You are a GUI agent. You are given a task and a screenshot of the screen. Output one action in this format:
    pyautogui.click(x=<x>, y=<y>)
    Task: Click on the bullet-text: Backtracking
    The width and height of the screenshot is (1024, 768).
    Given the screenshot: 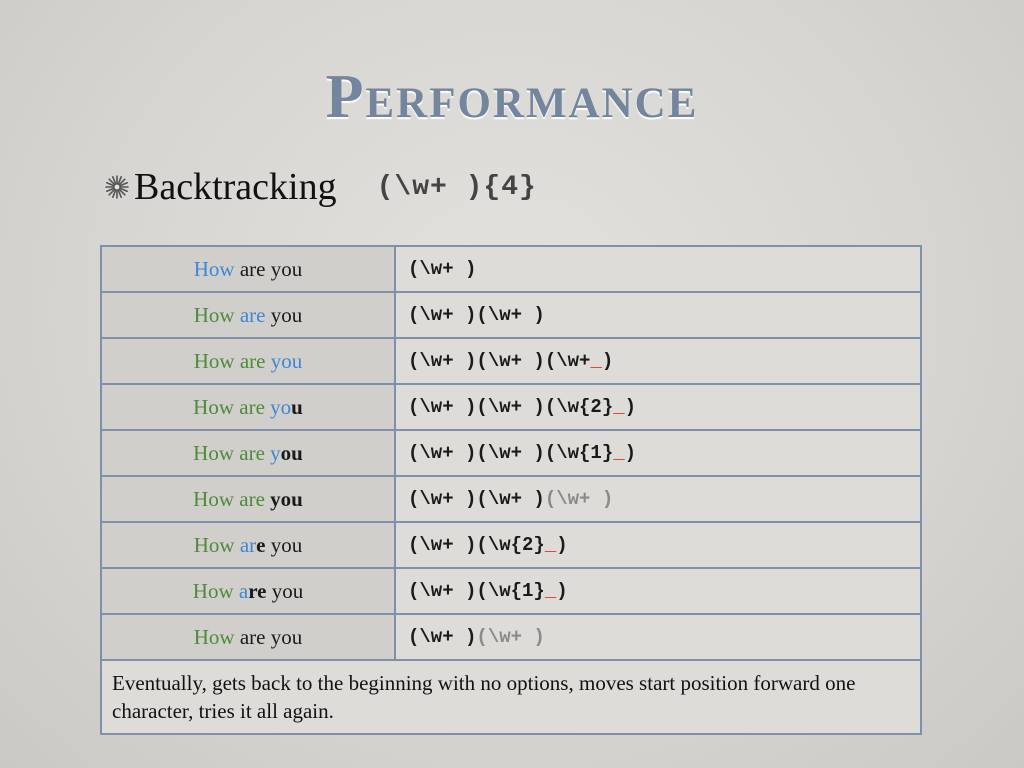 What is the action you would take?
    pyautogui.click(x=235, y=187)
    